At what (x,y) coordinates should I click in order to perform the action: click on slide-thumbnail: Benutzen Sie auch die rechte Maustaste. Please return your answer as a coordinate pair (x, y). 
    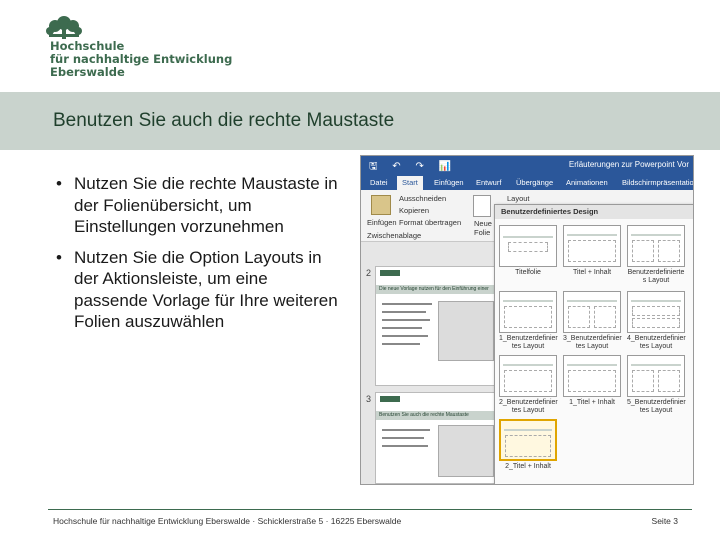
    Looking at the image, I should click on (437, 438).